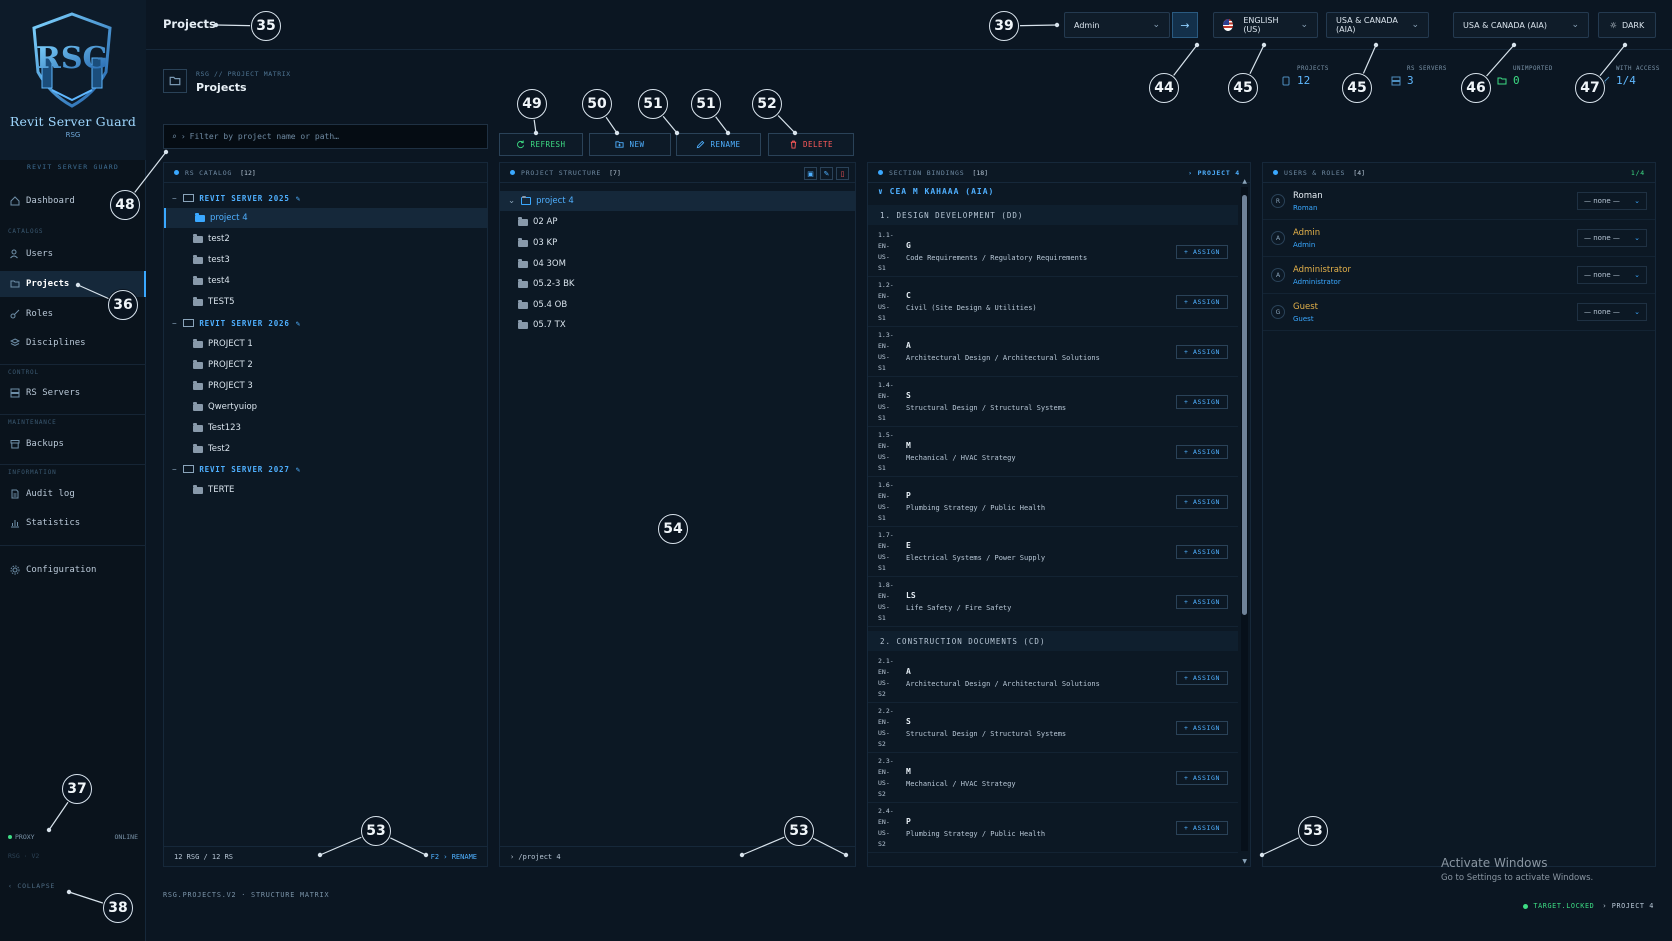  I want to click on stat-label: PROJECTS, so click(1313, 69).